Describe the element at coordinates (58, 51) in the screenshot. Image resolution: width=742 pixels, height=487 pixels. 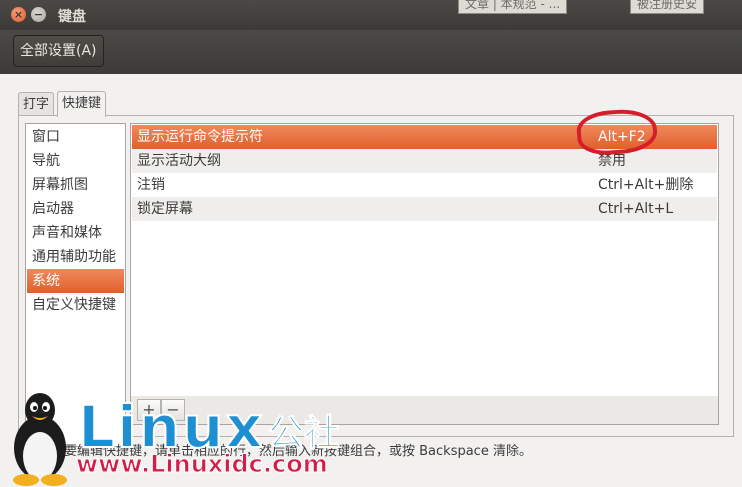
I see `all-settings-button: 全部设置(A)` at that location.